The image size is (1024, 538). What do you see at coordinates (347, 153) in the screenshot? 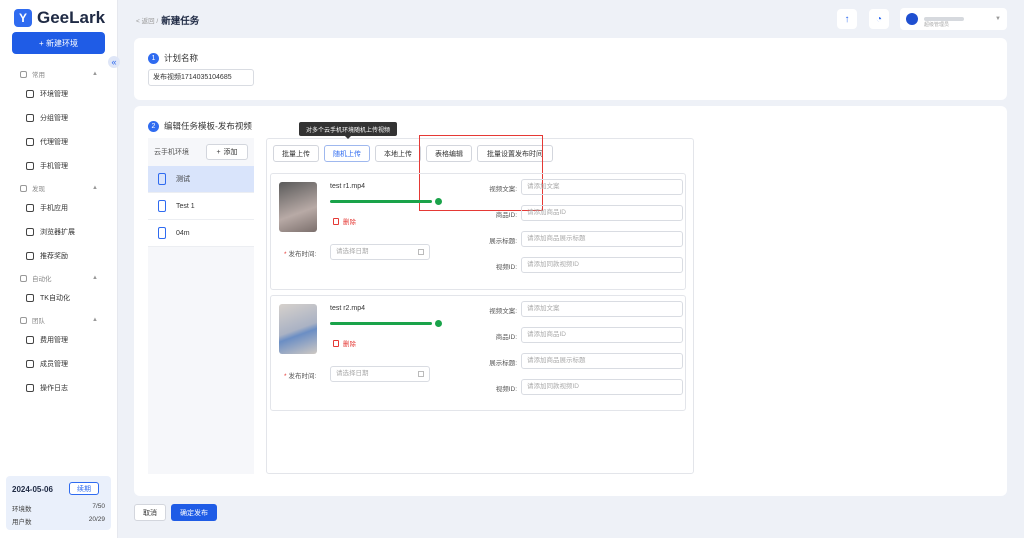
I see `tab-random-upload: 随机上传` at bounding box center [347, 153].